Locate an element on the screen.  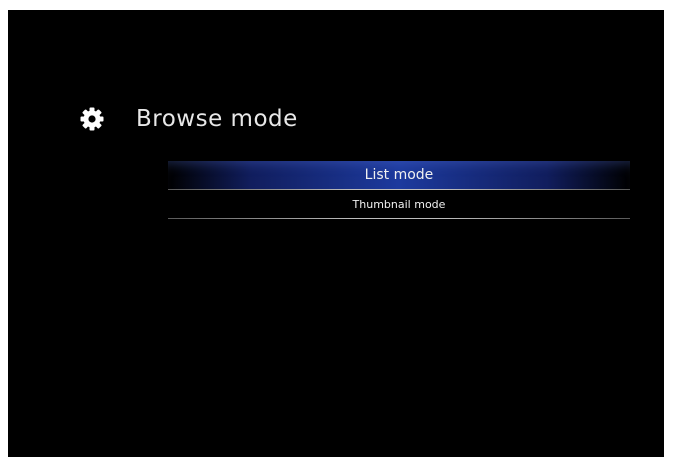
browse-mode-menu: List mode Thumbnail mode is located at coordinates (399, 190).